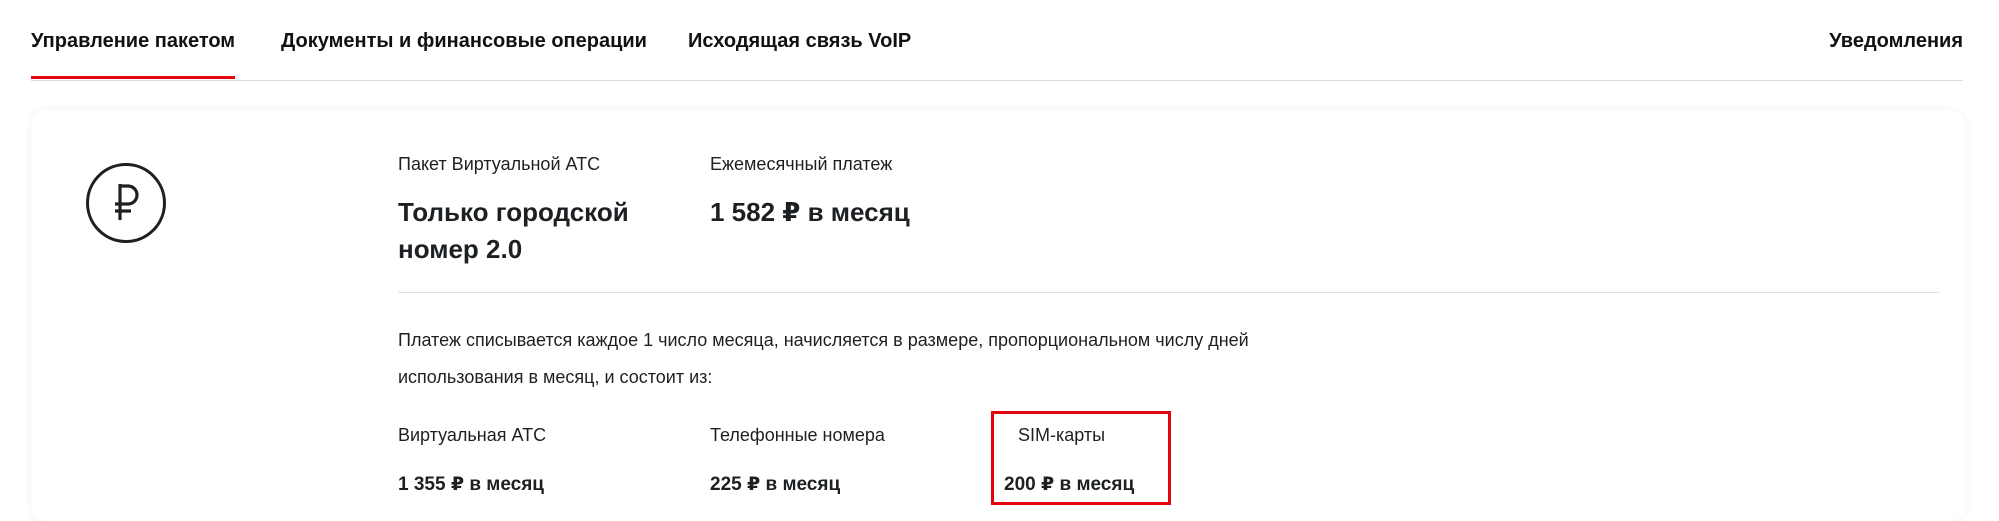 This screenshot has width=1999, height=521. What do you see at coordinates (513, 230) in the screenshot?
I see `package-name-value: Только городской номер 2.0` at bounding box center [513, 230].